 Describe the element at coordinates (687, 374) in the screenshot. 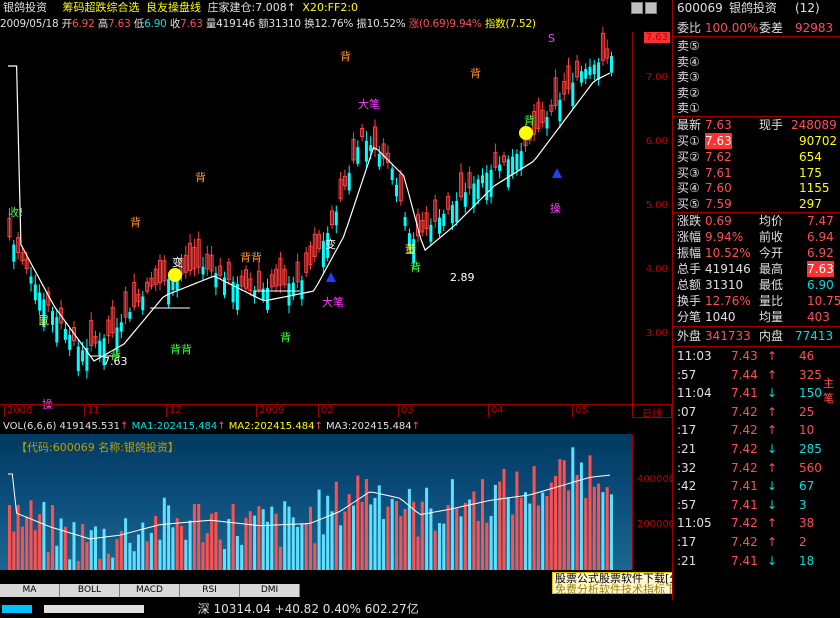

I see `tick-time: :57` at that location.